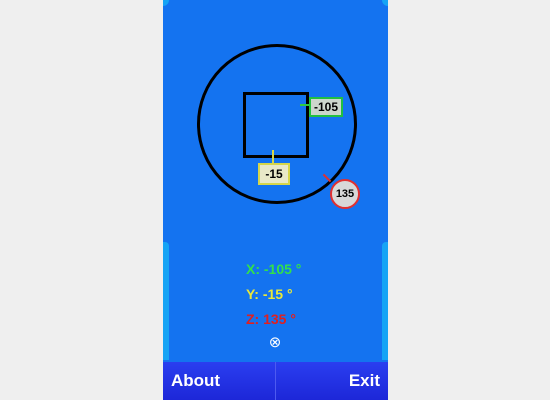 Image resolution: width=550 pixels, height=400 pixels. Describe the element at coordinates (332, 381) in the screenshot. I see `exit-button: Exit` at that location.